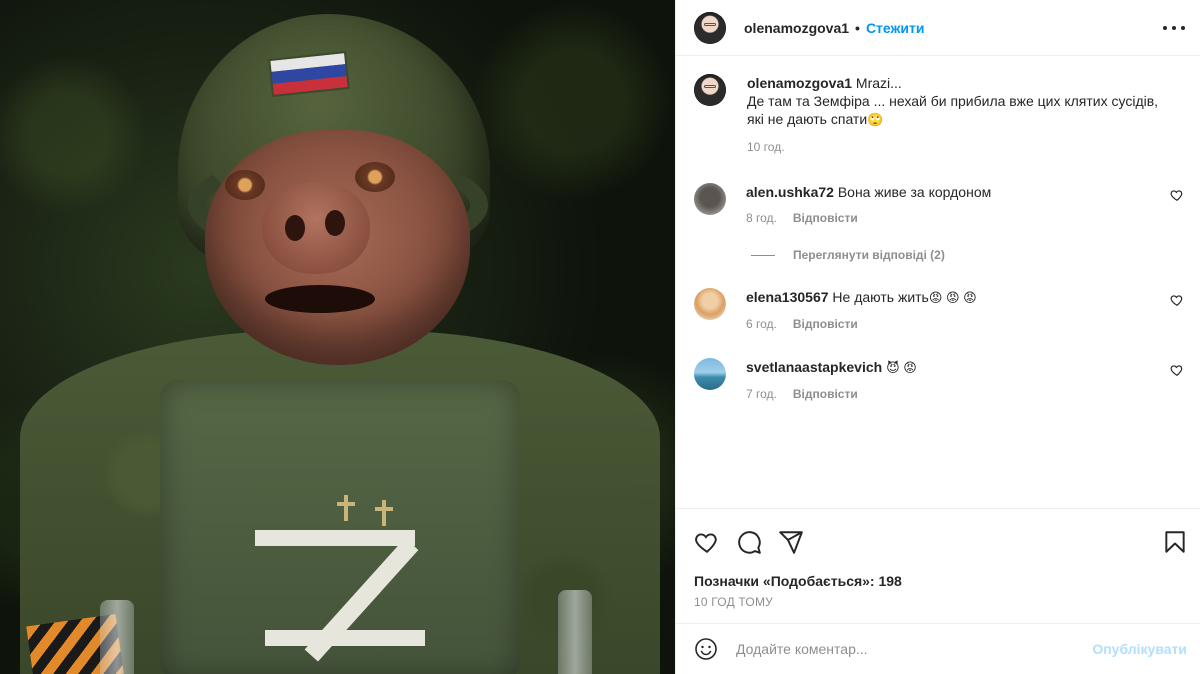 The image size is (1200, 674). Describe the element at coordinates (340, 596) in the screenshot. I see `z-symbol` at that location.